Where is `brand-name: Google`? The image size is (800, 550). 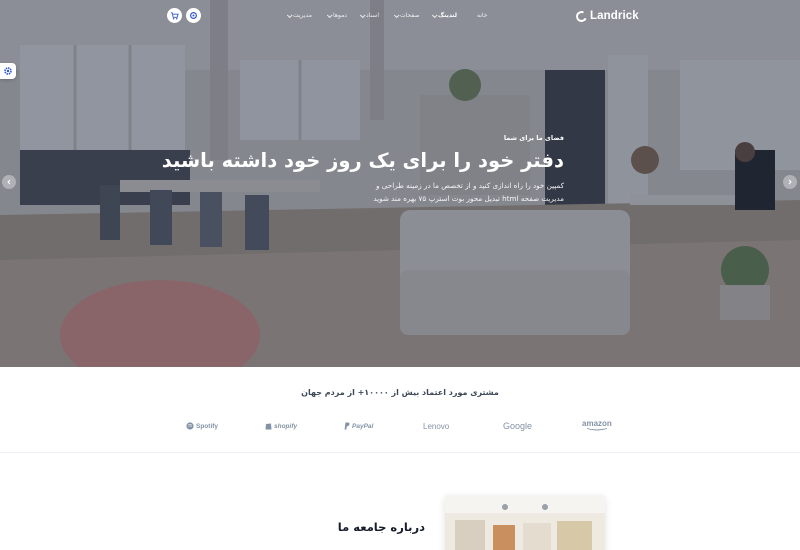
brand-name: Google is located at coordinates (518, 426).